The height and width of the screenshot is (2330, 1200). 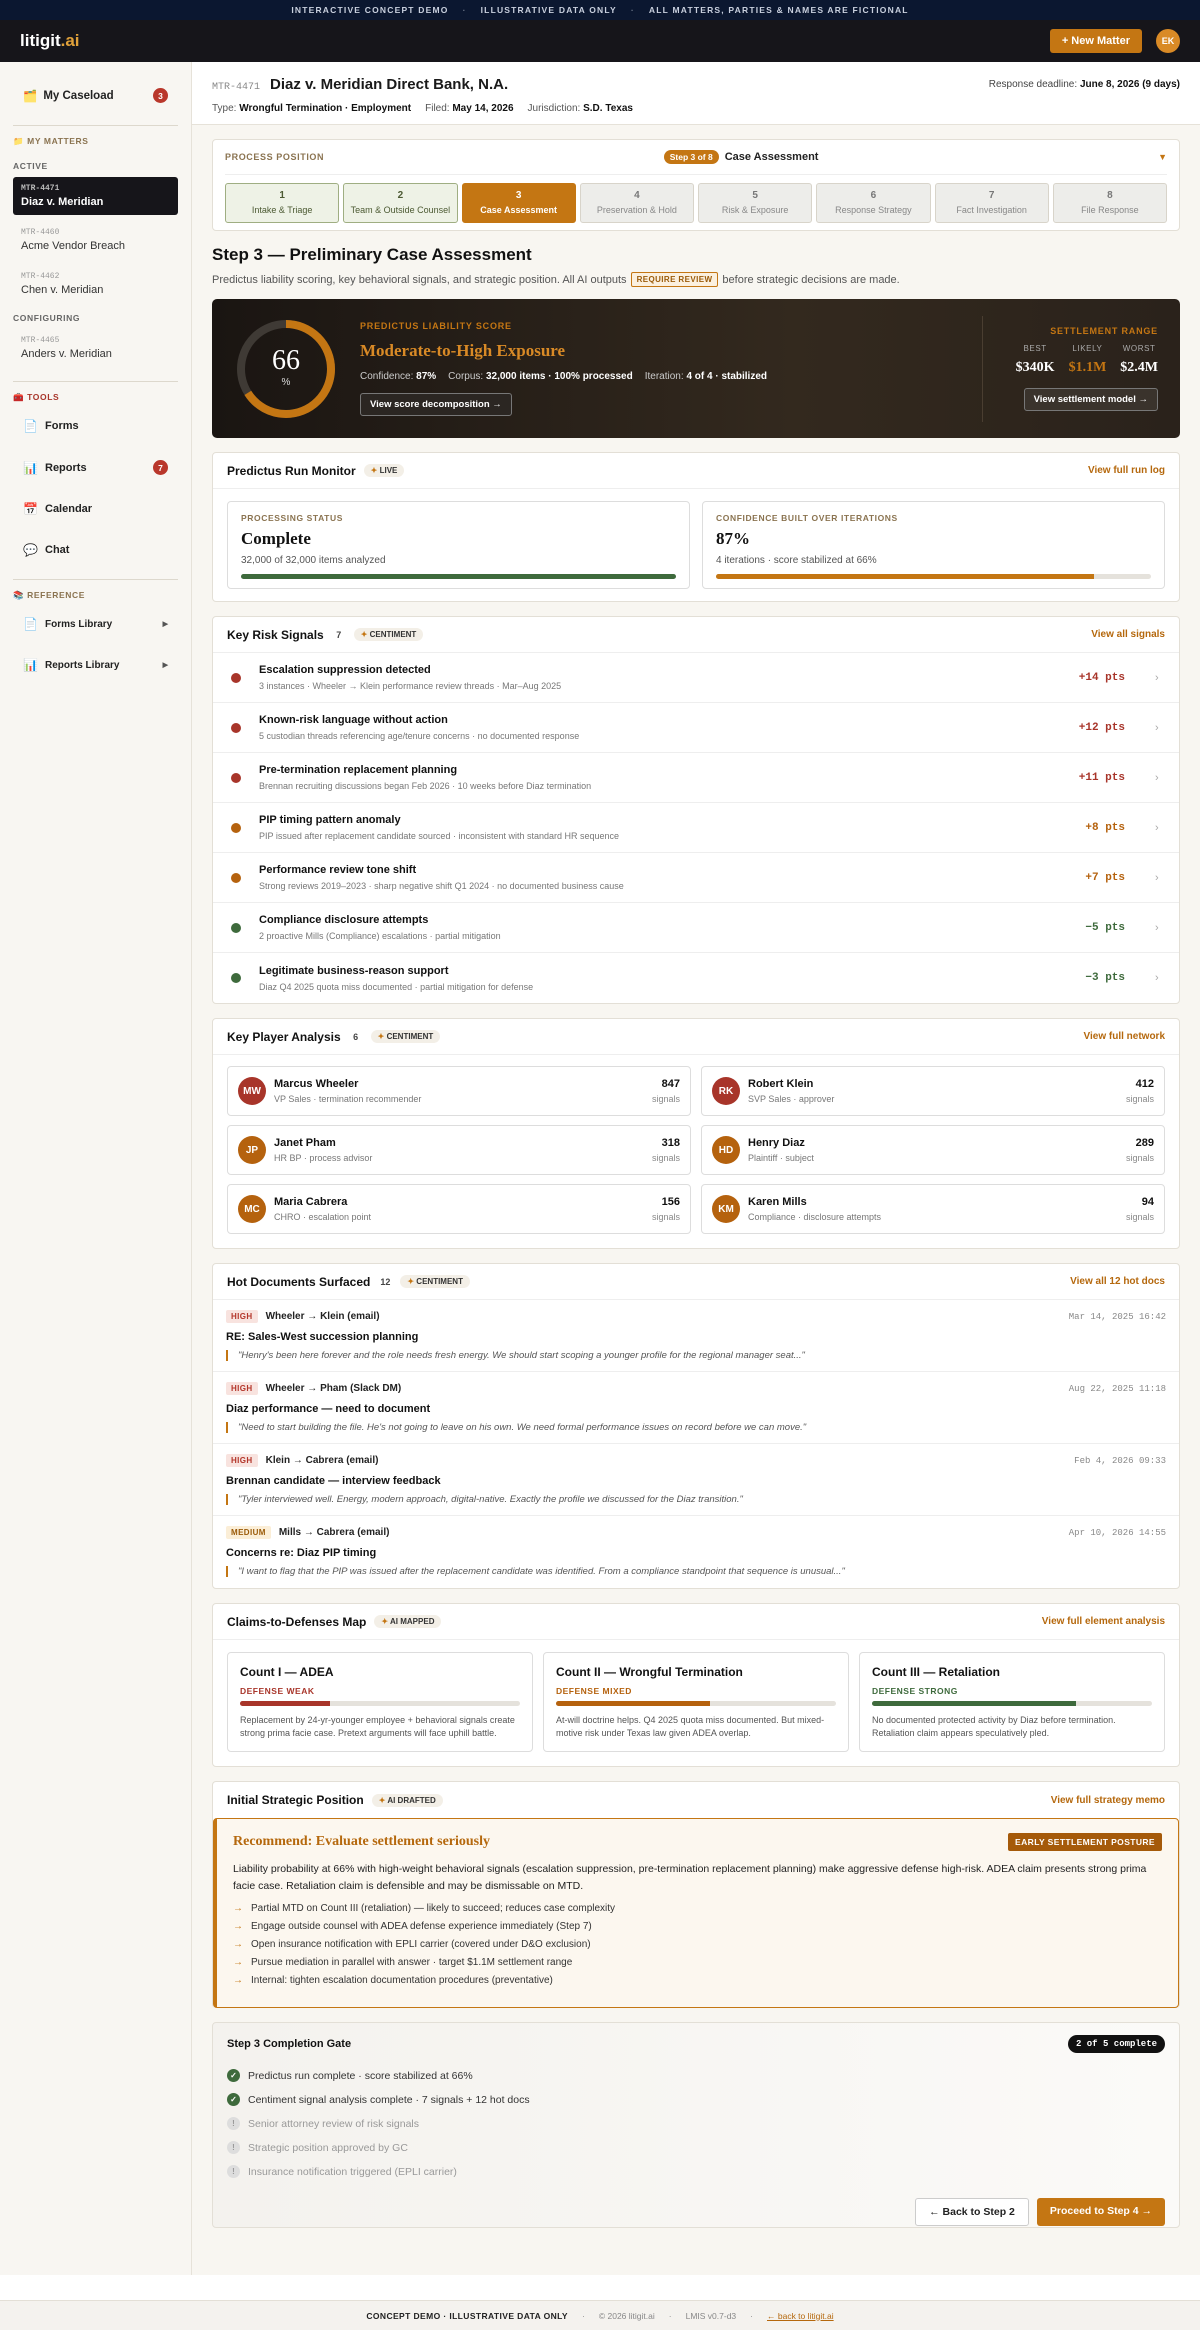 I want to click on step-6: 6 Response Strategy, so click(x=873, y=203).